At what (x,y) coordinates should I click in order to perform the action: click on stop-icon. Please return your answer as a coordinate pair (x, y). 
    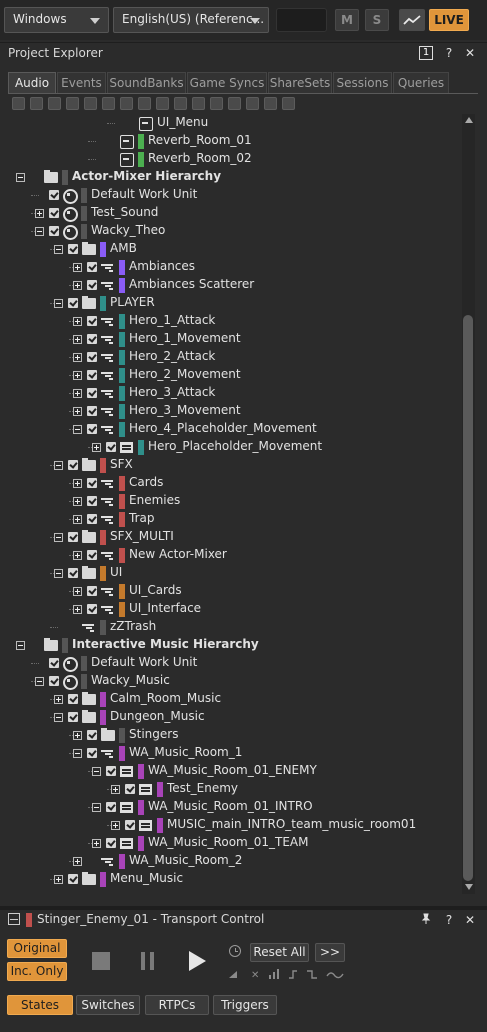
    Looking at the image, I should click on (101, 961).